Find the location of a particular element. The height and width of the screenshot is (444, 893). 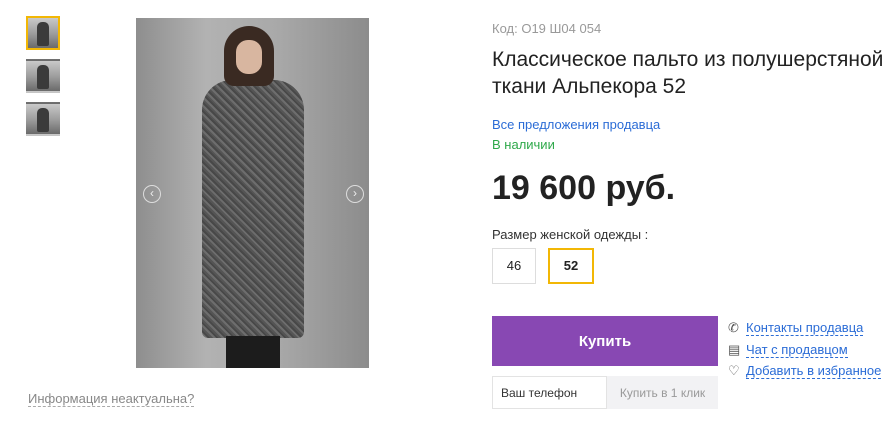

availability-status: В наличии is located at coordinates (523, 144).